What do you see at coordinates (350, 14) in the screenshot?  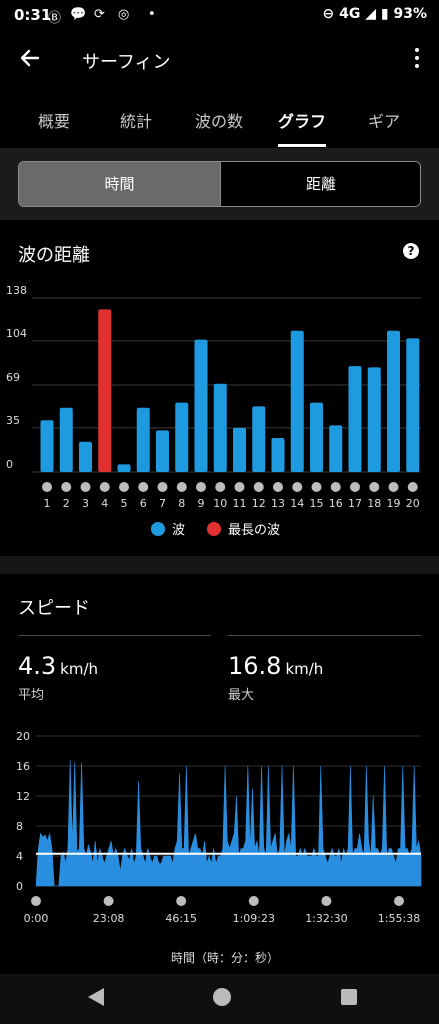 I see `network-type: 4G` at bounding box center [350, 14].